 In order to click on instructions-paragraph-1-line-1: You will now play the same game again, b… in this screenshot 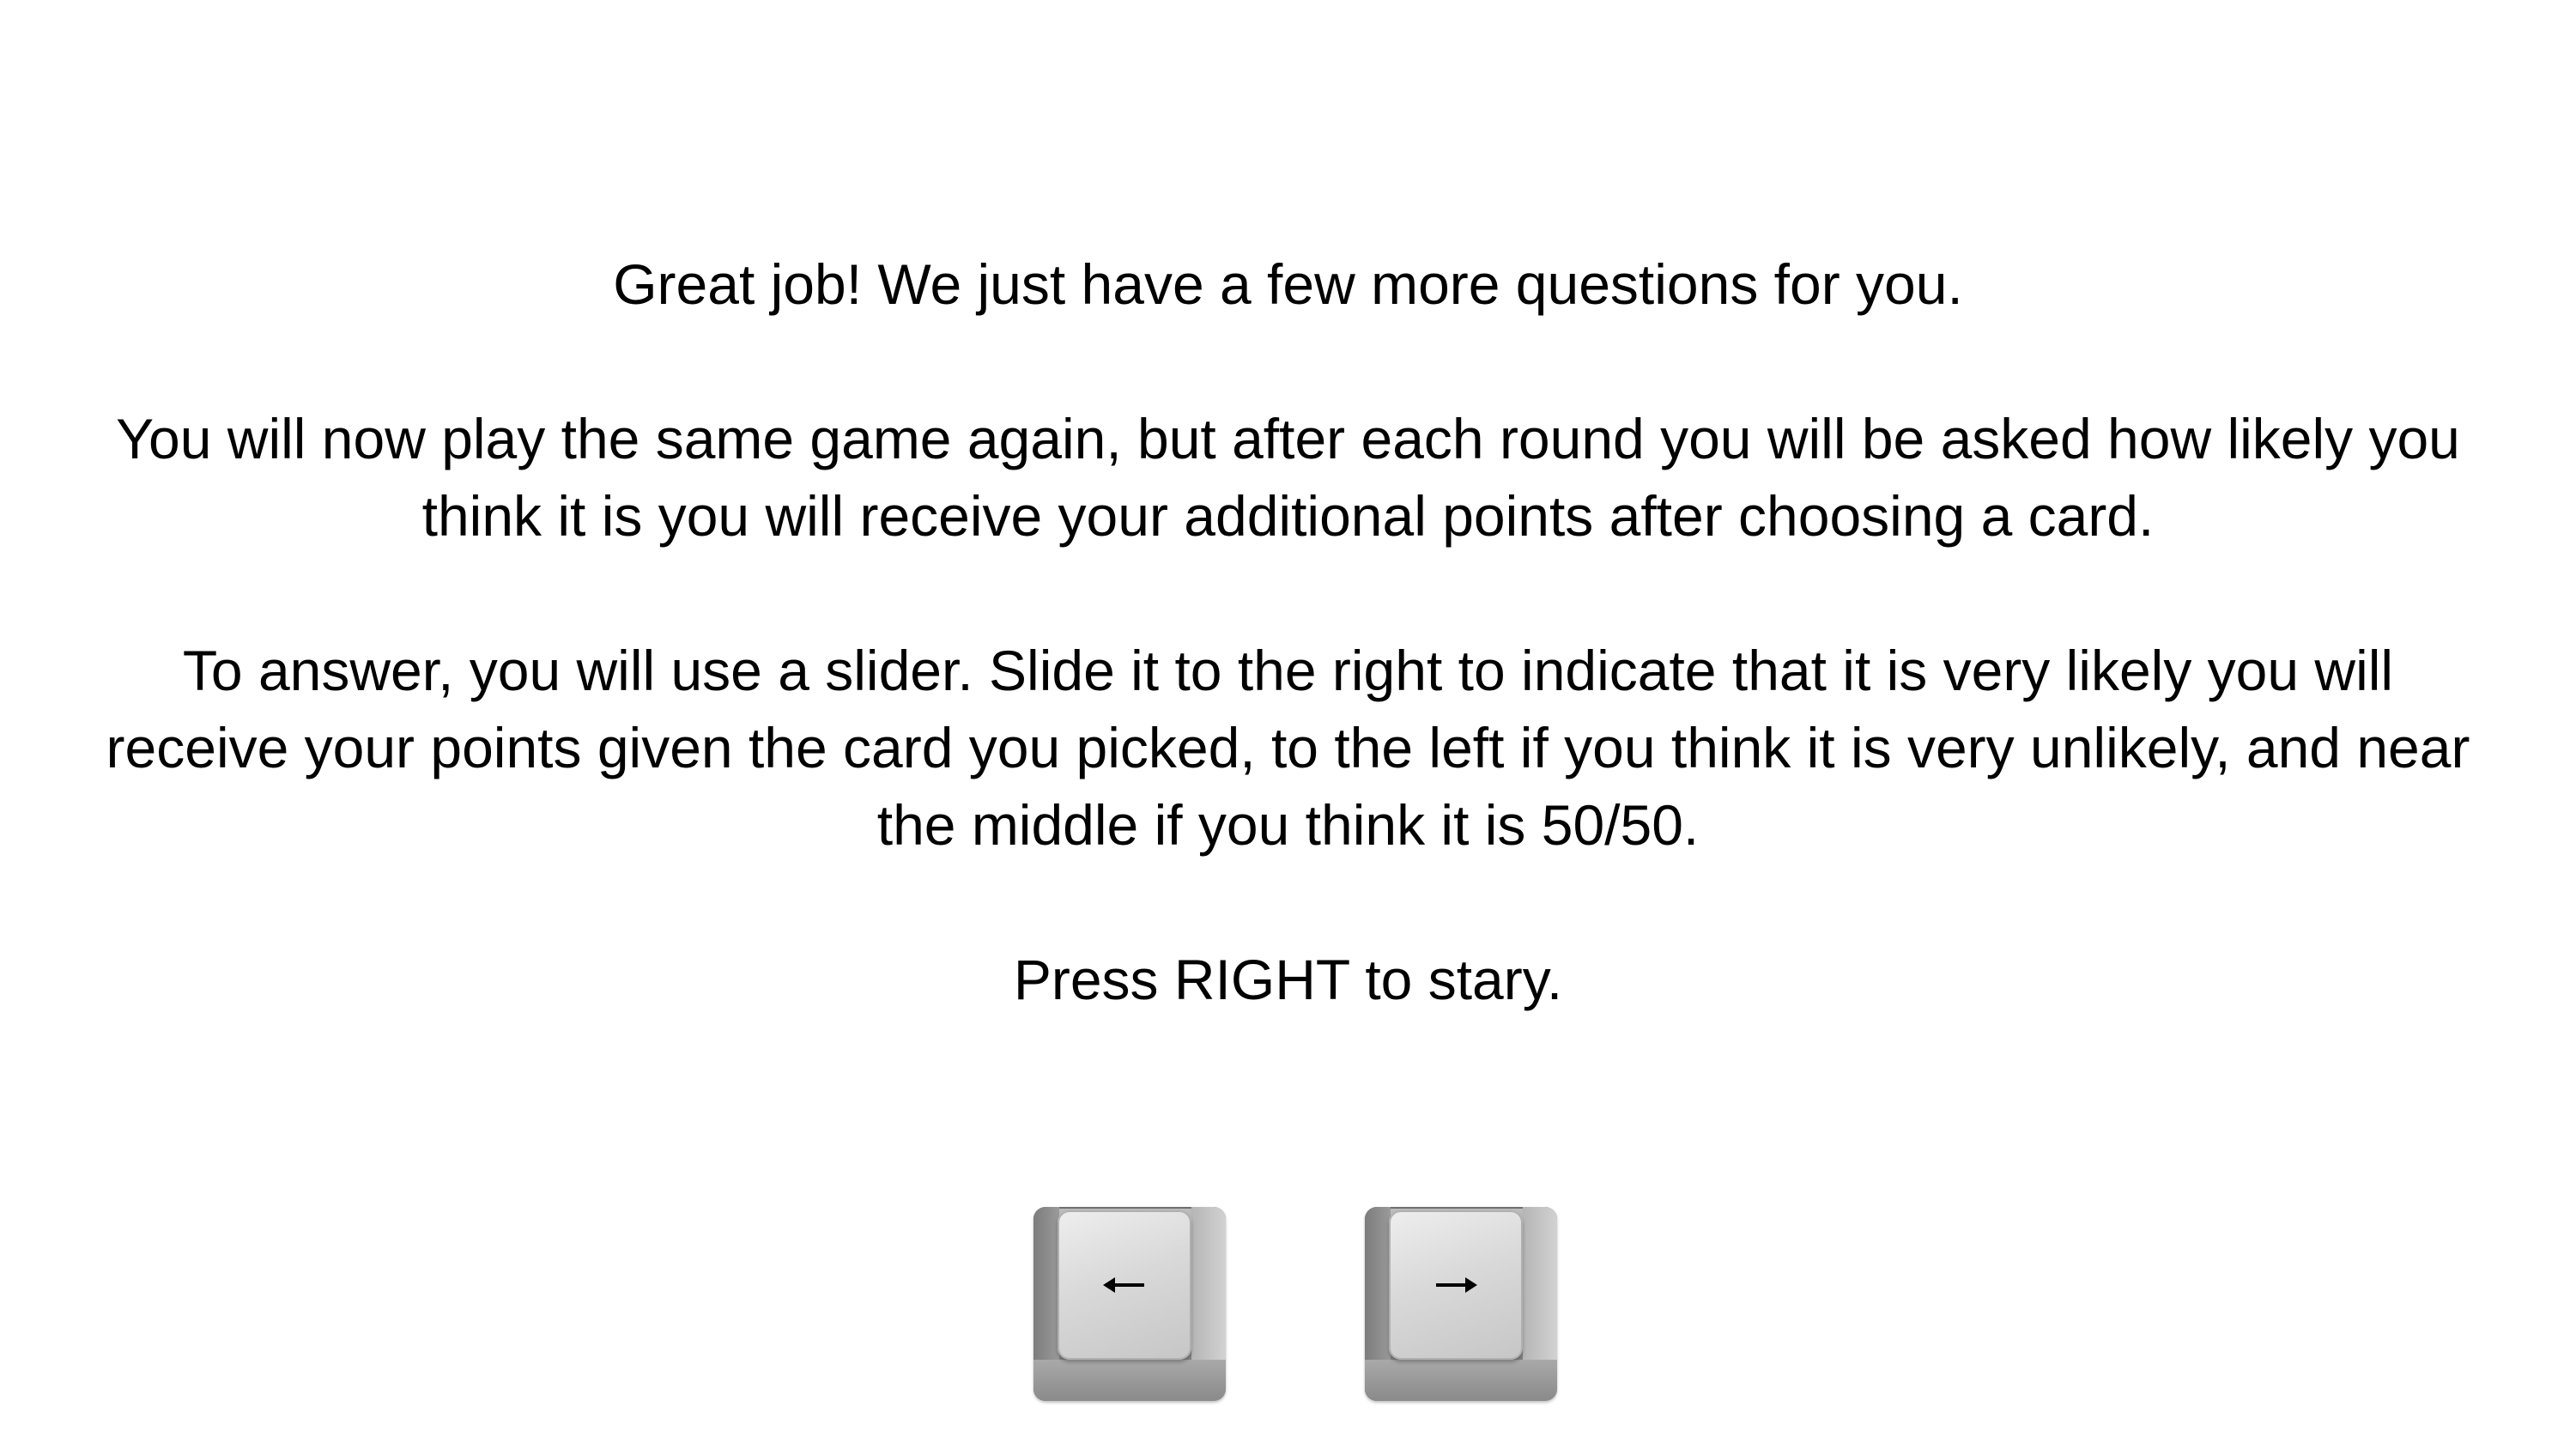, I will do `click(1288, 438)`.